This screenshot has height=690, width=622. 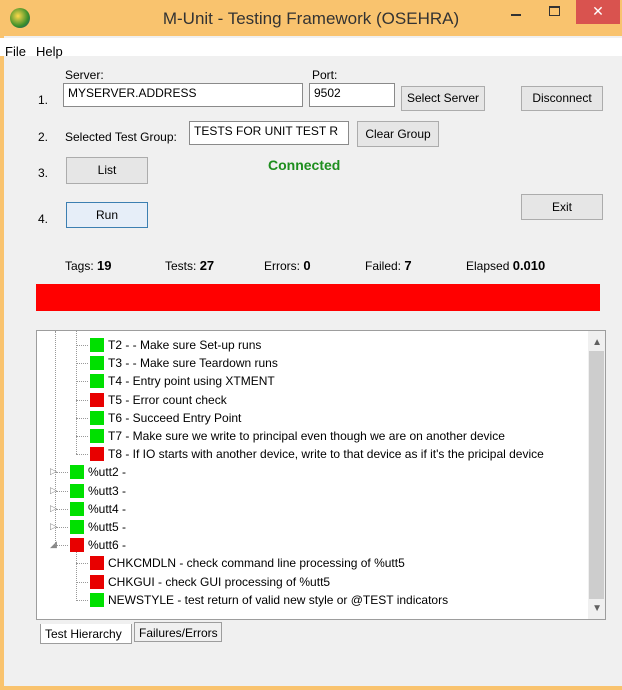 I want to click on list-button: List, so click(x=107, y=170).